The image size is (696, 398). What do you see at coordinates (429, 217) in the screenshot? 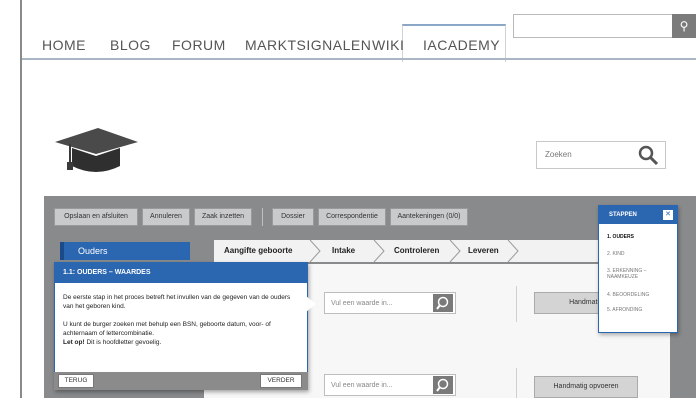
I see `aantekeningen-button: Aantekeningen (0/0)` at bounding box center [429, 217].